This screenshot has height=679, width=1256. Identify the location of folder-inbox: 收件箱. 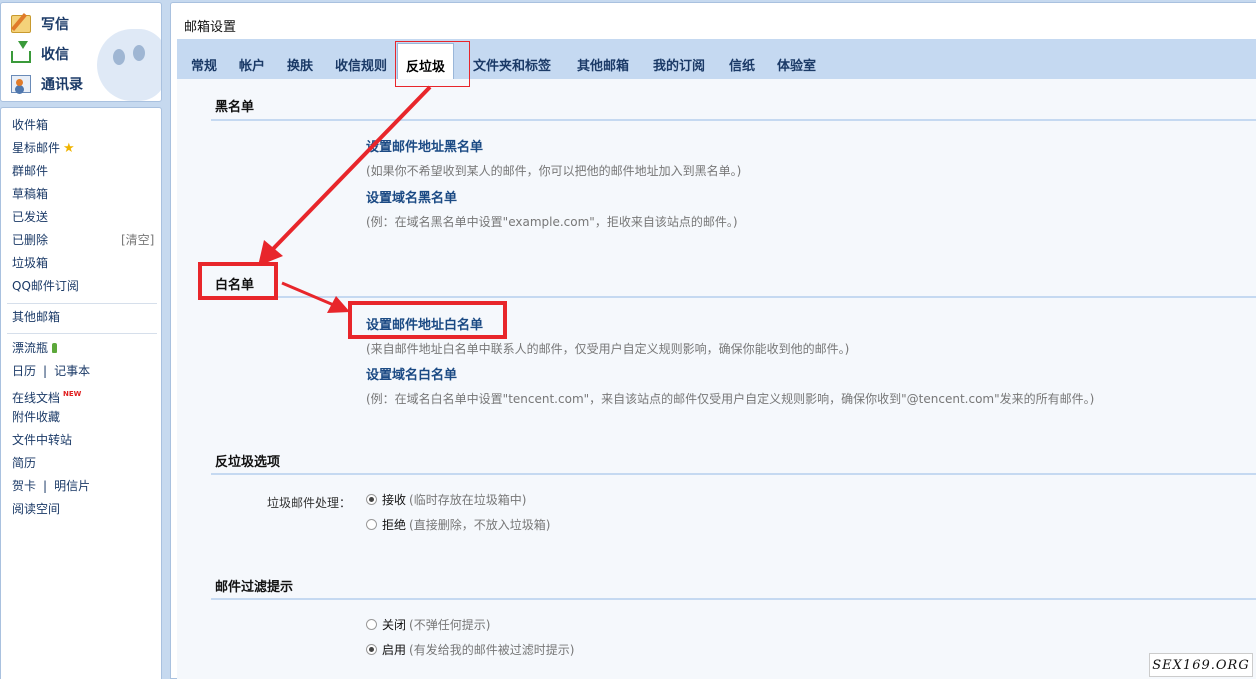
(30, 125).